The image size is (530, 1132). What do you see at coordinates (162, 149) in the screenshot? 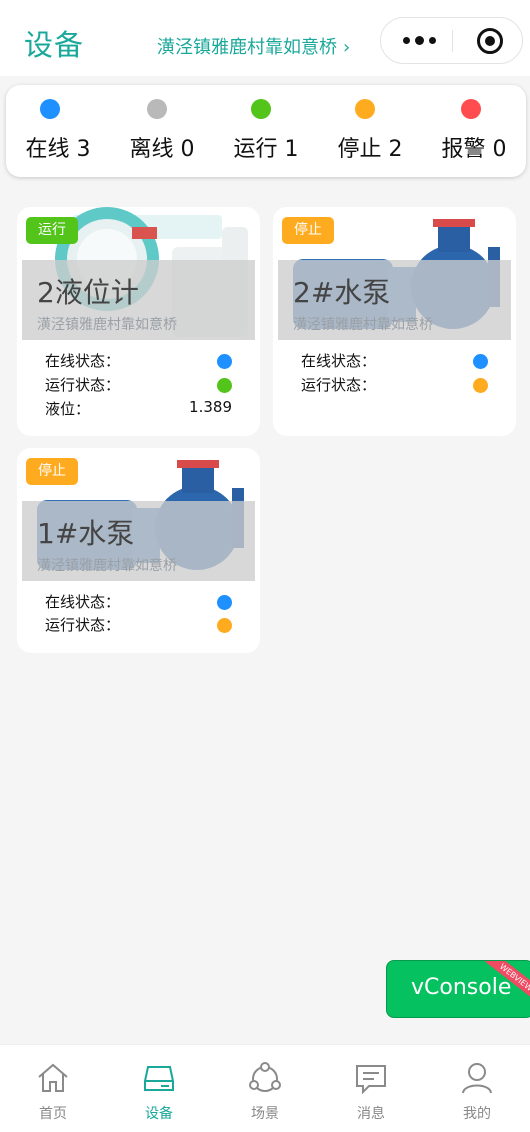
I see `summary-offline-label: 离线 0` at bounding box center [162, 149].